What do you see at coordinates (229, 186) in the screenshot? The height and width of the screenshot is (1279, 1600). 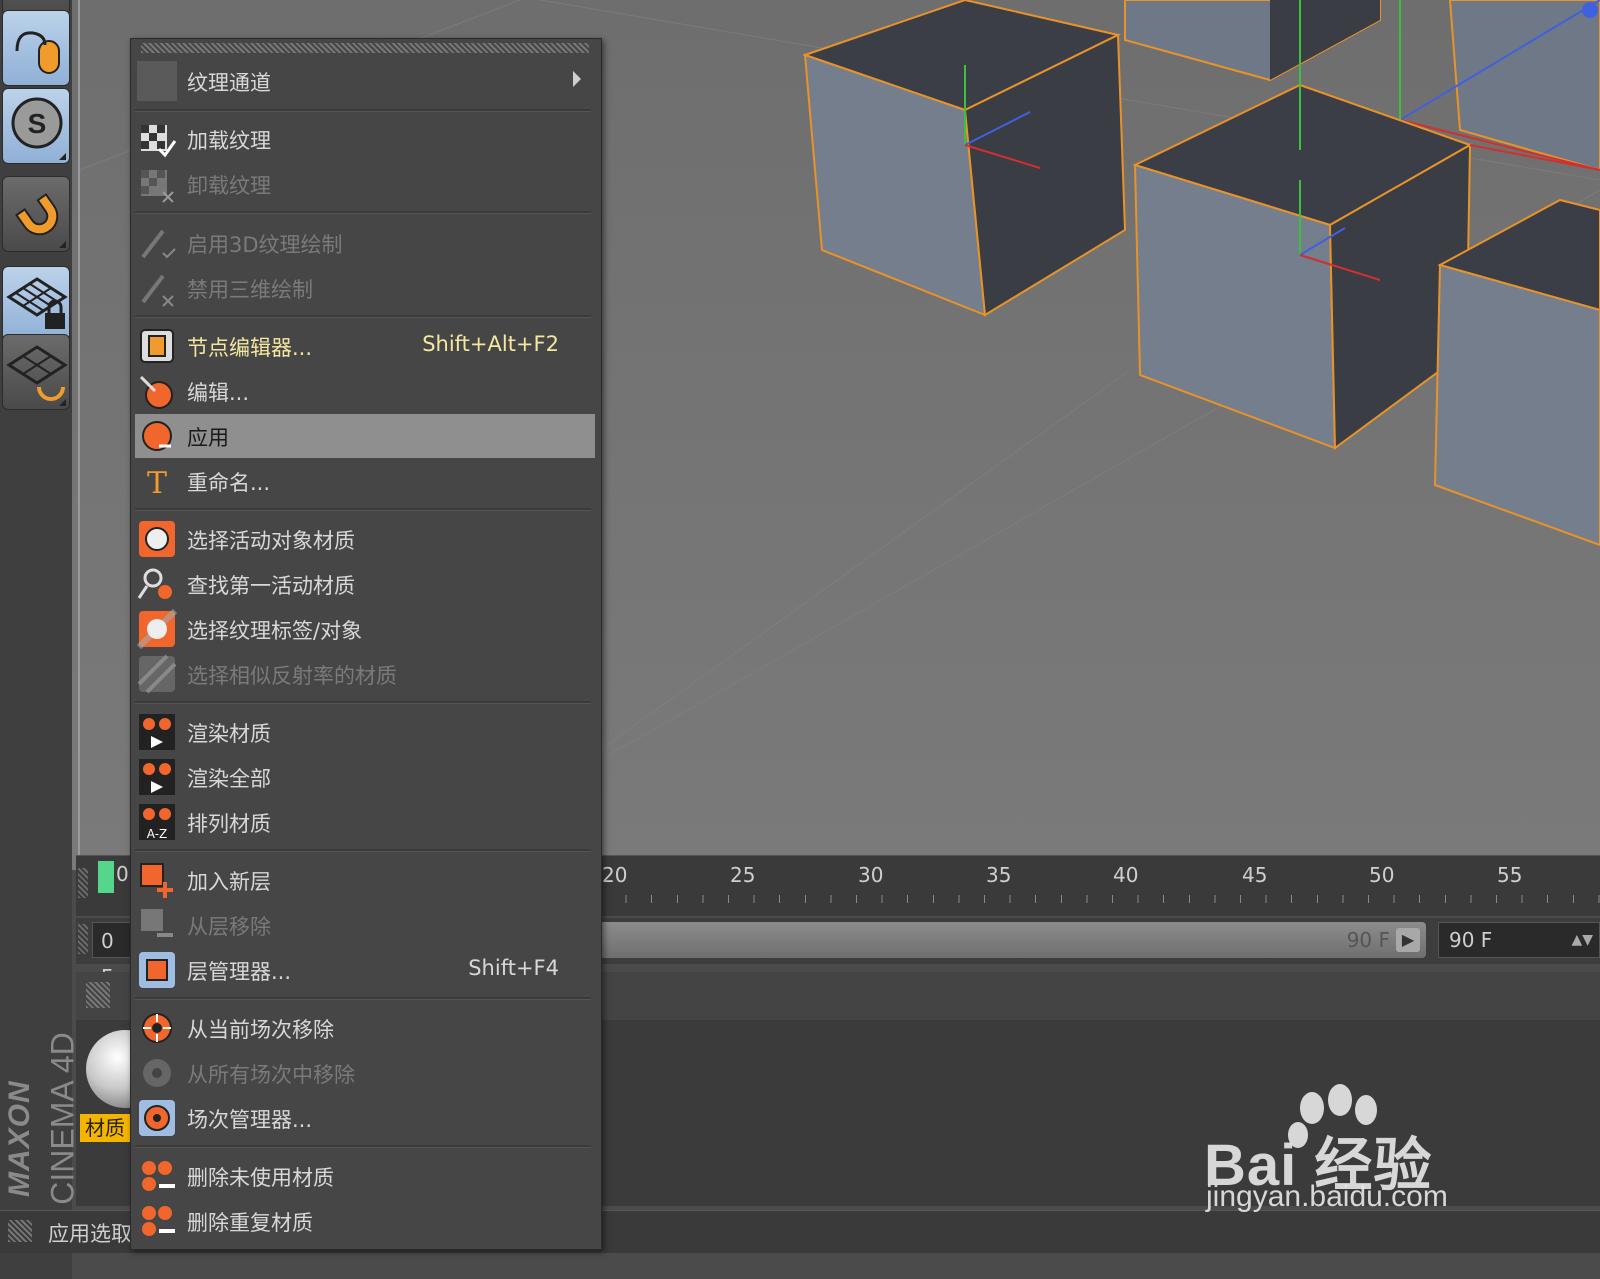 I see `menu-item-label: 卸载纹理` at bounding box center [229, 186].